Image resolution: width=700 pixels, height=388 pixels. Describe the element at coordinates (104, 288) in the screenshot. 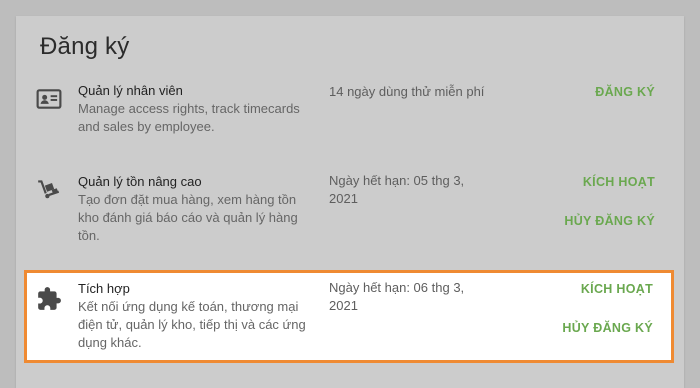

I see `subscription-name: Tích hợp` at that location.